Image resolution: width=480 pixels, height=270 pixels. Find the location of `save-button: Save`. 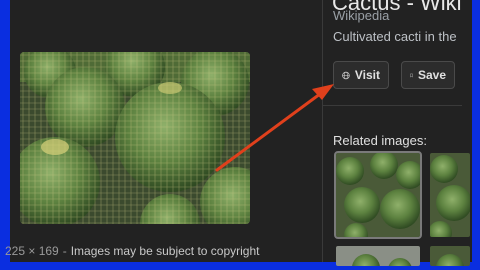

save-button: Save is located at coordinates (428, 75).